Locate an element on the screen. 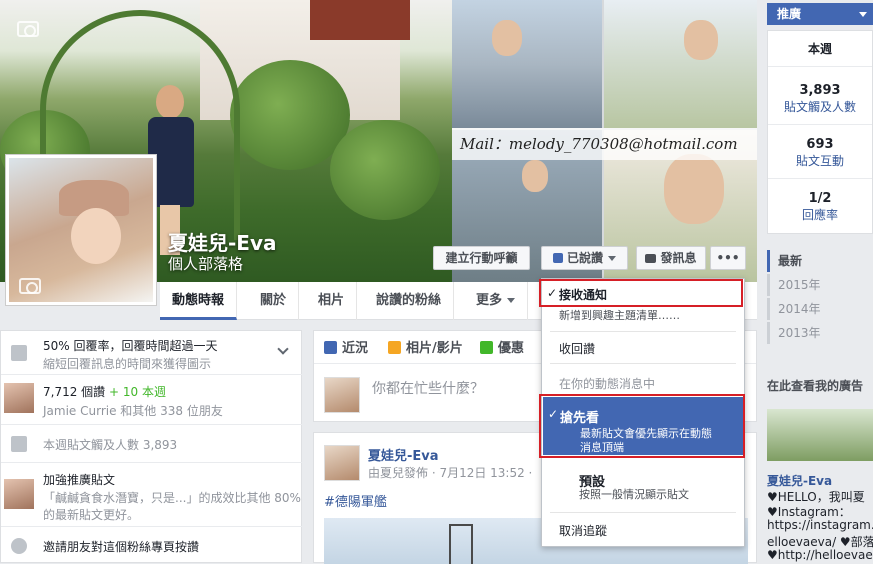  tab-more: 更多 is located at coordinates (496, 301).